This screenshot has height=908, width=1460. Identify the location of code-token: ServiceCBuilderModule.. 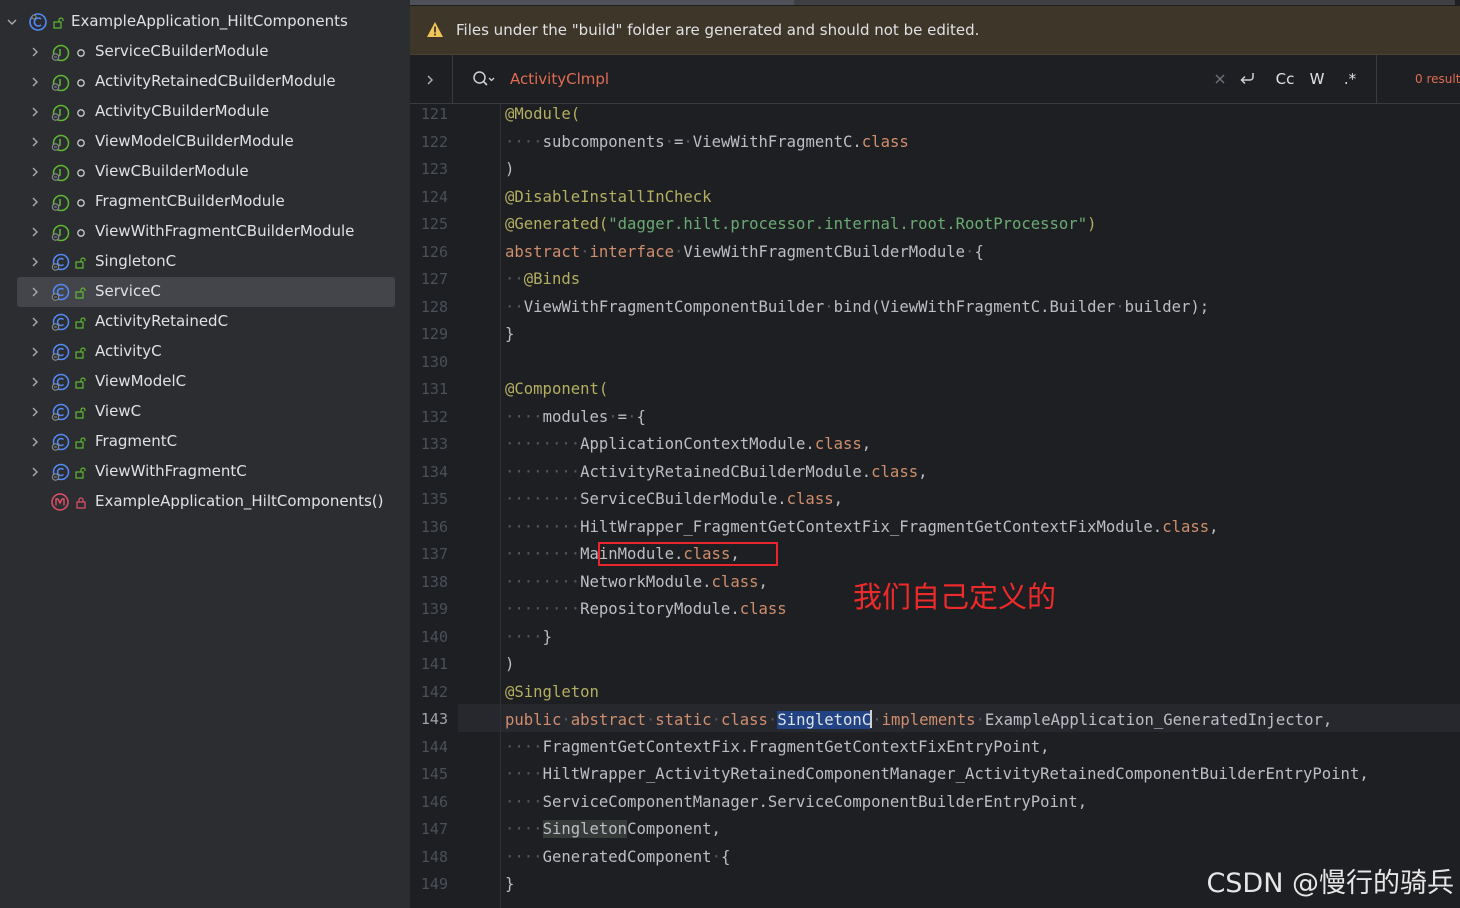
(683, 499).